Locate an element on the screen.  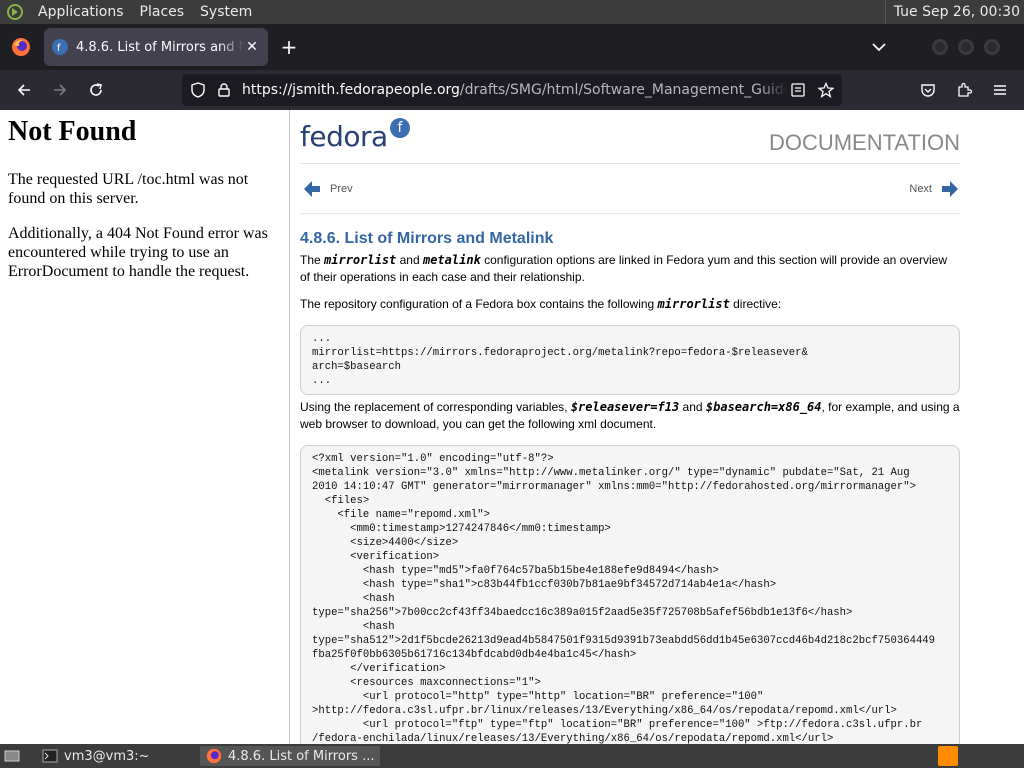
maximize-button is located at coordinates (966, 47).